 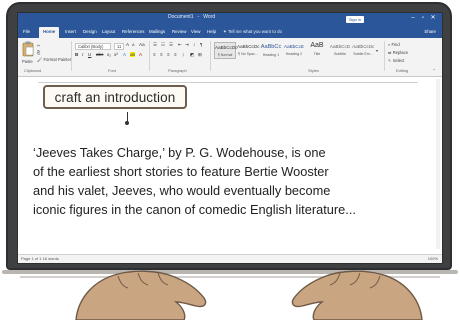 I want to click on subscript-button: x₂, so click(x=109, y=54).